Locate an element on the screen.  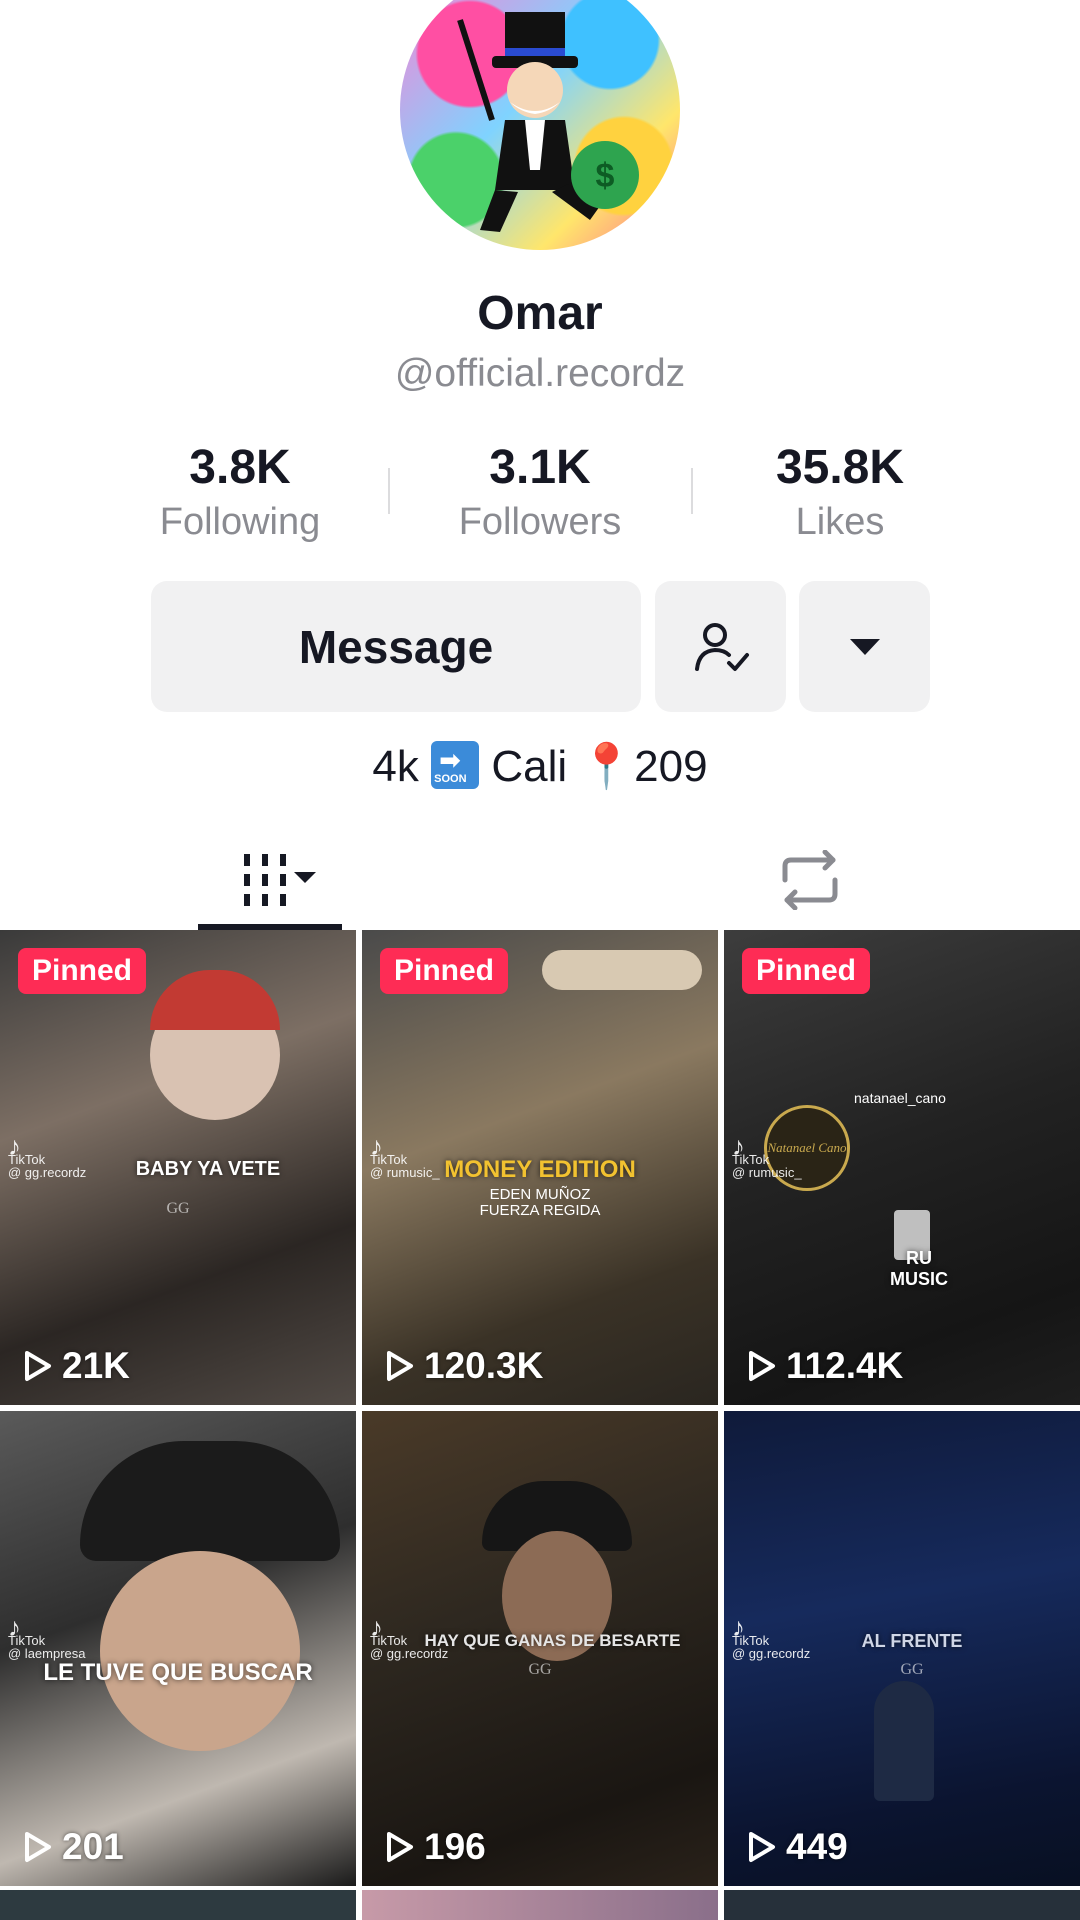
video-caption: LE TUVE QUE BUSCAR is located at coordinates (178, 1672).